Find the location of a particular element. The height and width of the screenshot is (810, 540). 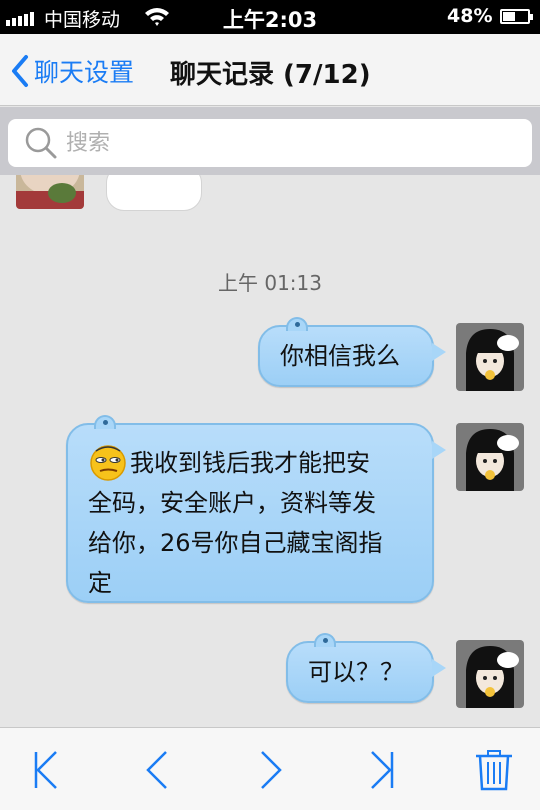

message-text: 可以？？ is located at coordinates (356, 672).